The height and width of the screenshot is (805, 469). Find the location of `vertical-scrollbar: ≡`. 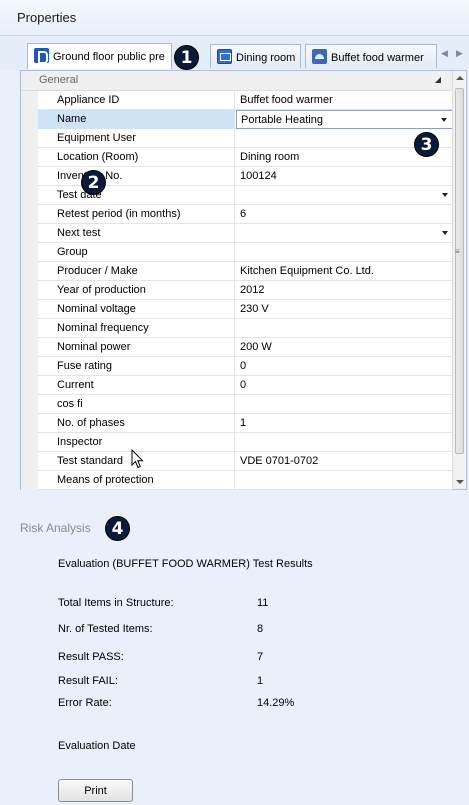

vertical-scrollbar: ≡ is located at coordinates (459, 280).